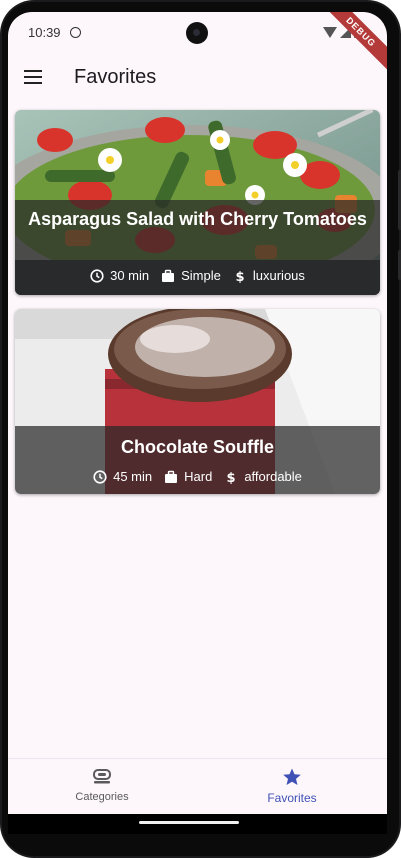  I want to click on nav-label-favorites: Favorites, so click(292, 798).